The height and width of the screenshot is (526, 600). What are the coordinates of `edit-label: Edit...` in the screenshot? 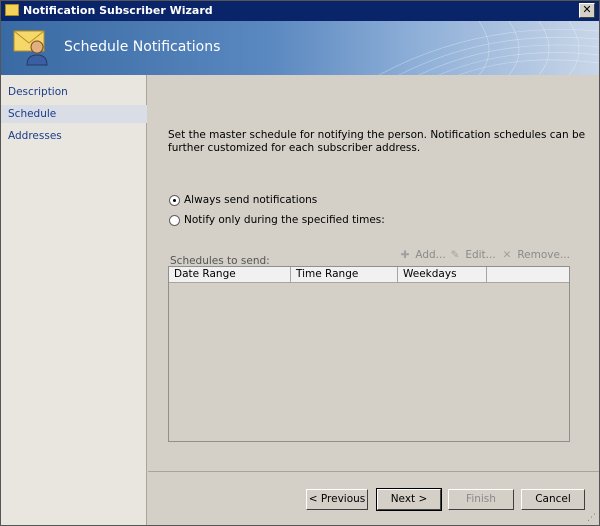 It's located at (480, 255).